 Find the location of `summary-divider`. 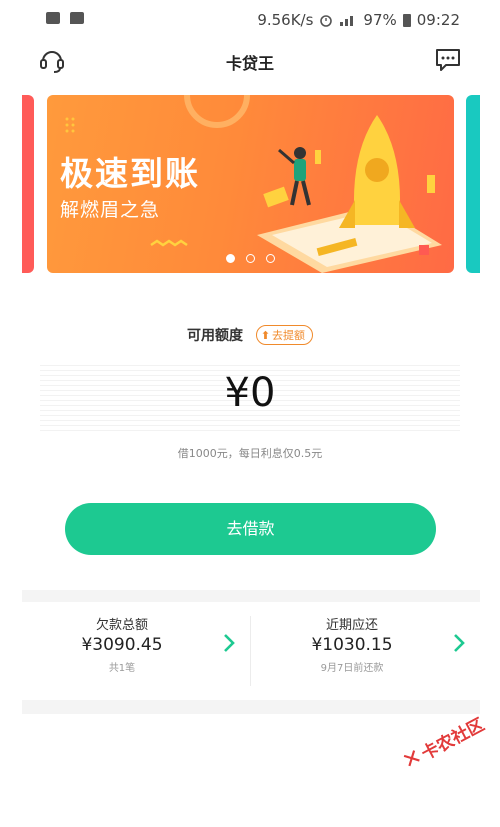

summary-divider is located at coordinates (250, 651).